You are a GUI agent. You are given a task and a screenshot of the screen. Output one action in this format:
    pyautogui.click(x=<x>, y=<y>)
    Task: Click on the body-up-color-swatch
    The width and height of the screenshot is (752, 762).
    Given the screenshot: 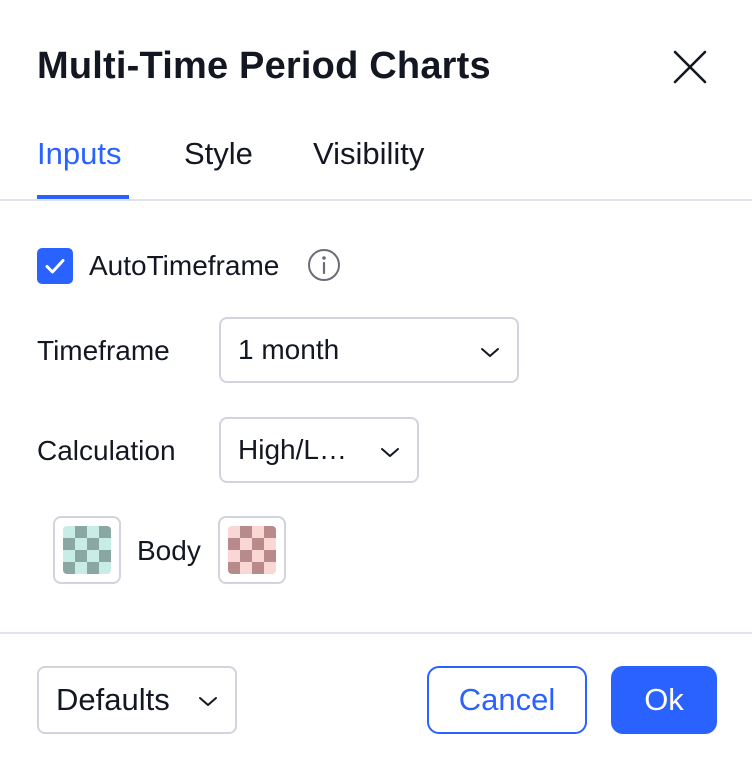 What is the action you would take?
    pyautogui.click(x=87, y=550)
    